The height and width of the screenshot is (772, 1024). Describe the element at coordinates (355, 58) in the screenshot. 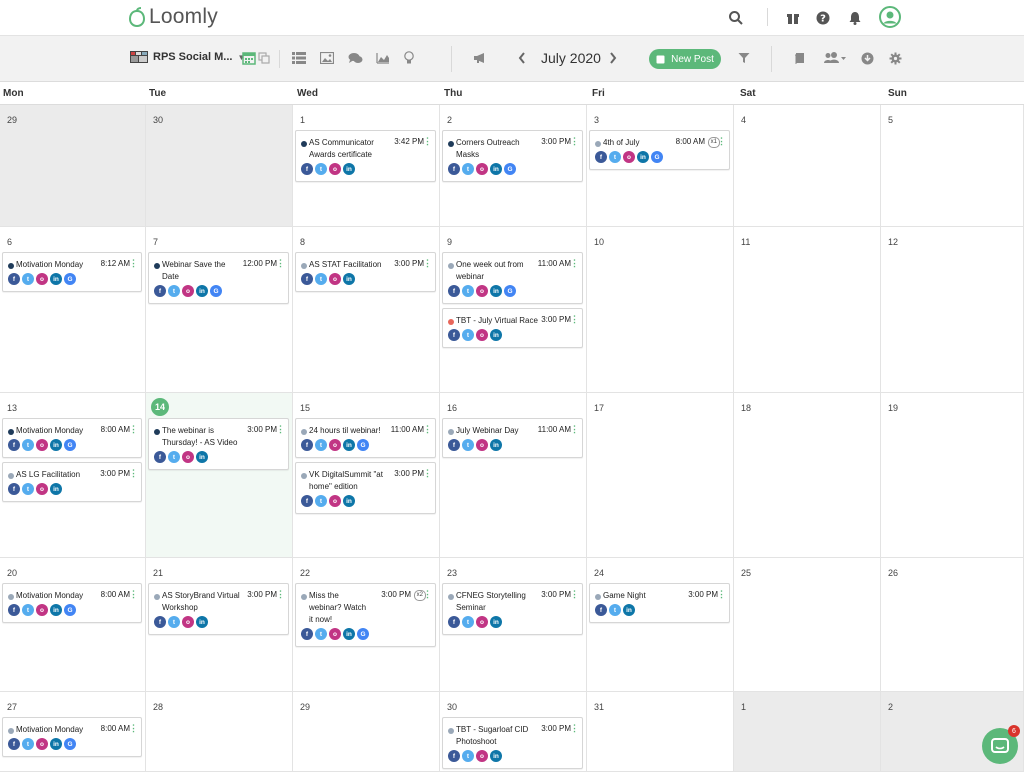

I see `comments-icon` at that location.